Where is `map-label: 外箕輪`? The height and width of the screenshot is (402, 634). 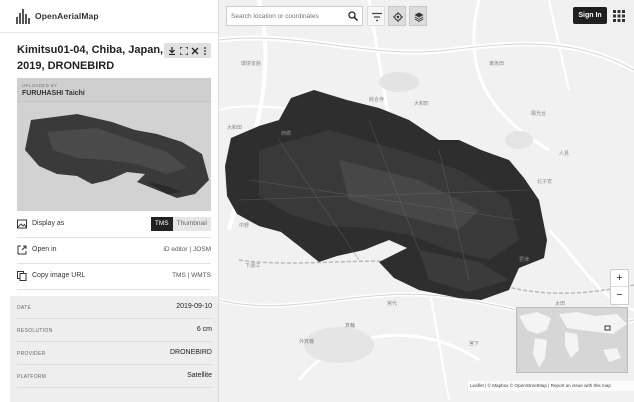 map-label: 外箕輪 is located at coordinates (307, 342).